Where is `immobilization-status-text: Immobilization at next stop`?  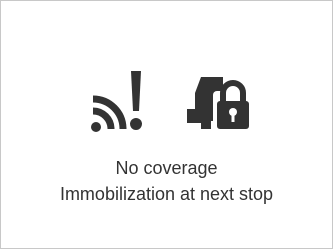
immobilization-status-text: Immobilization at next stop is located at coordinates (166, 194).